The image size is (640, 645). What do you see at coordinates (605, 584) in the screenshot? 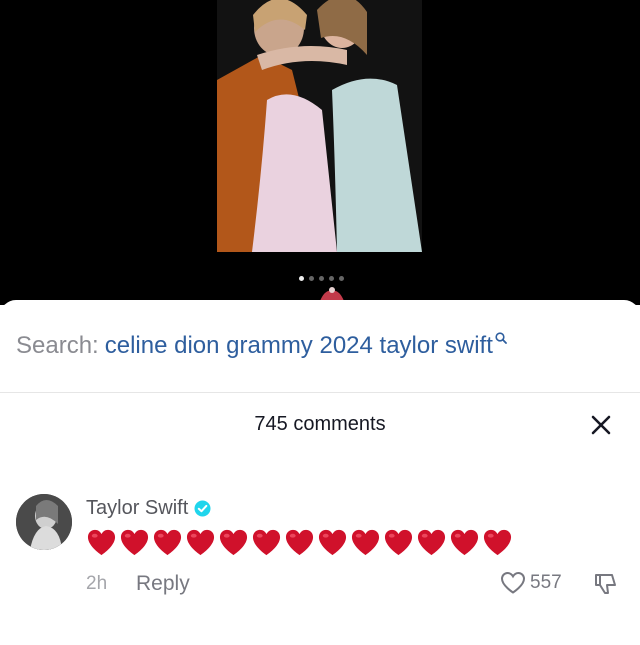
I see `dislike-icon` at bounding box center [605, 584].